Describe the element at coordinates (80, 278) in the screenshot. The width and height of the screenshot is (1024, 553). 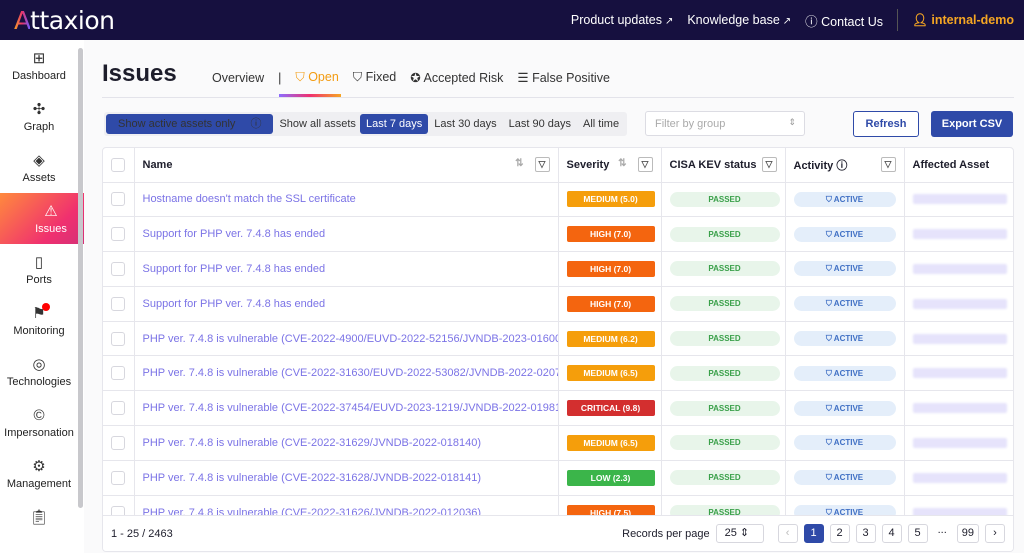
I see `sidebar-scrollbar` at that location.